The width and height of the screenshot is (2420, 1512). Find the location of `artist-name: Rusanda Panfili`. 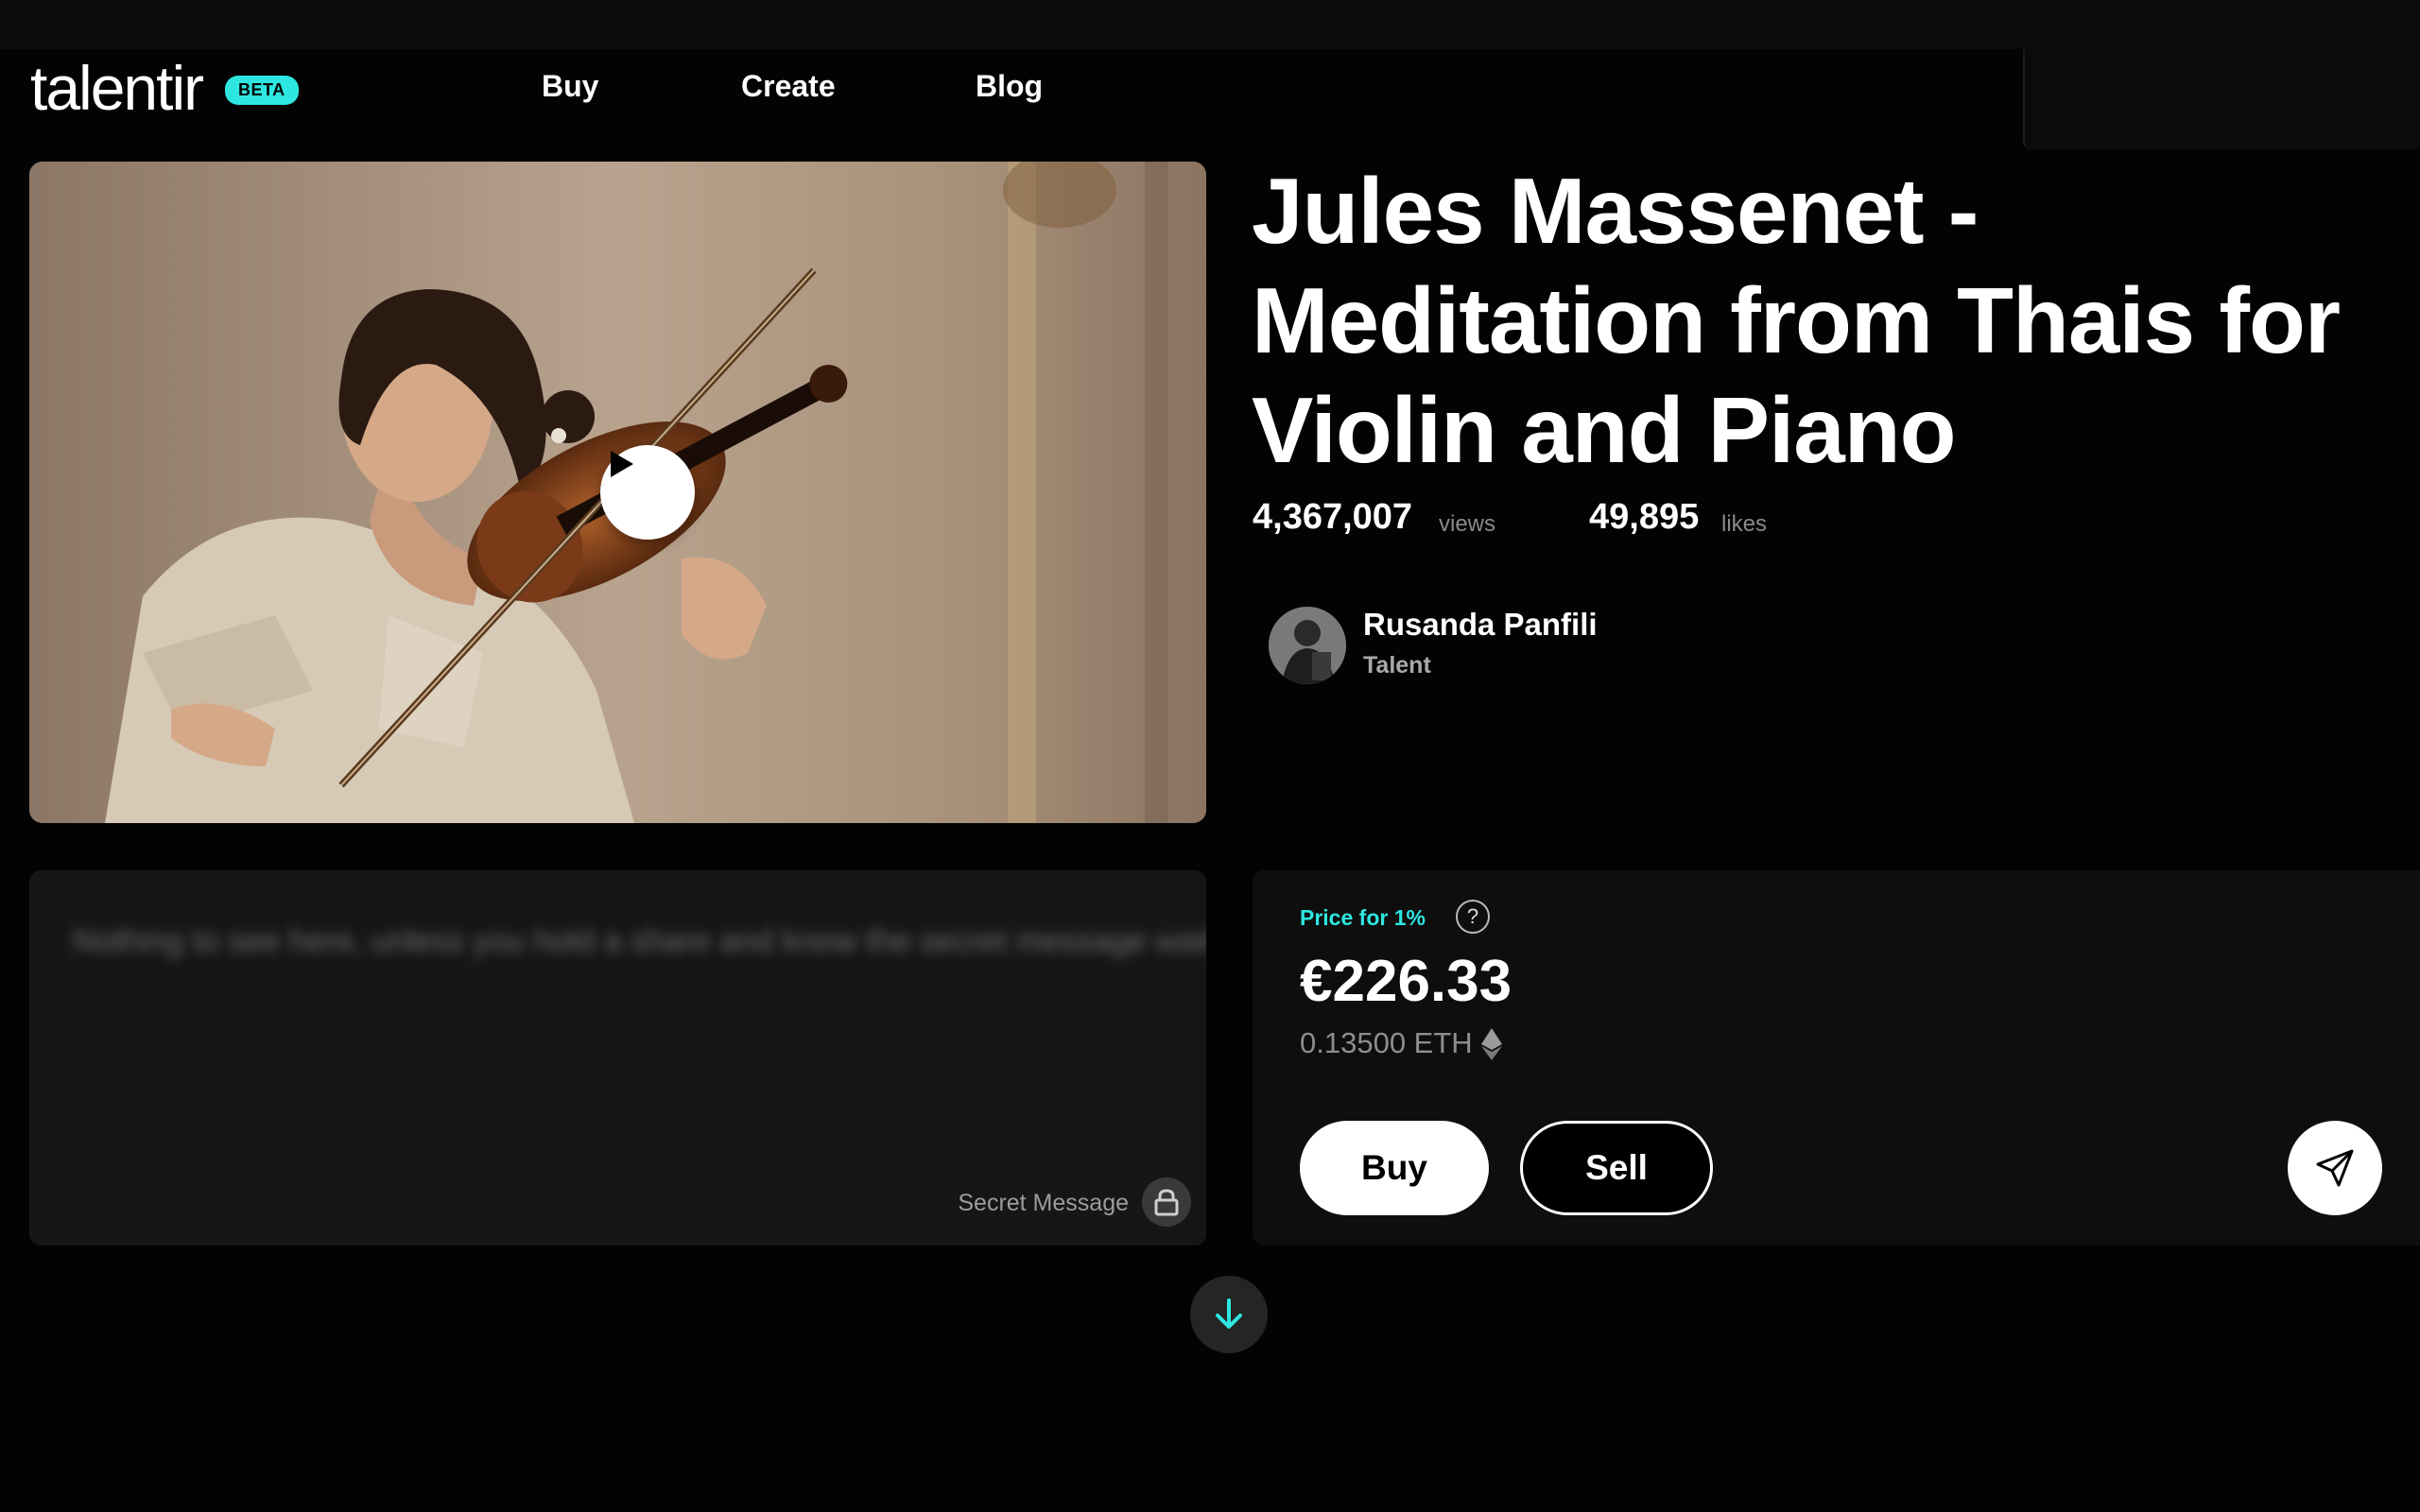

artist-name: Rusanda Panfili is located at coordinates (1480, 625).